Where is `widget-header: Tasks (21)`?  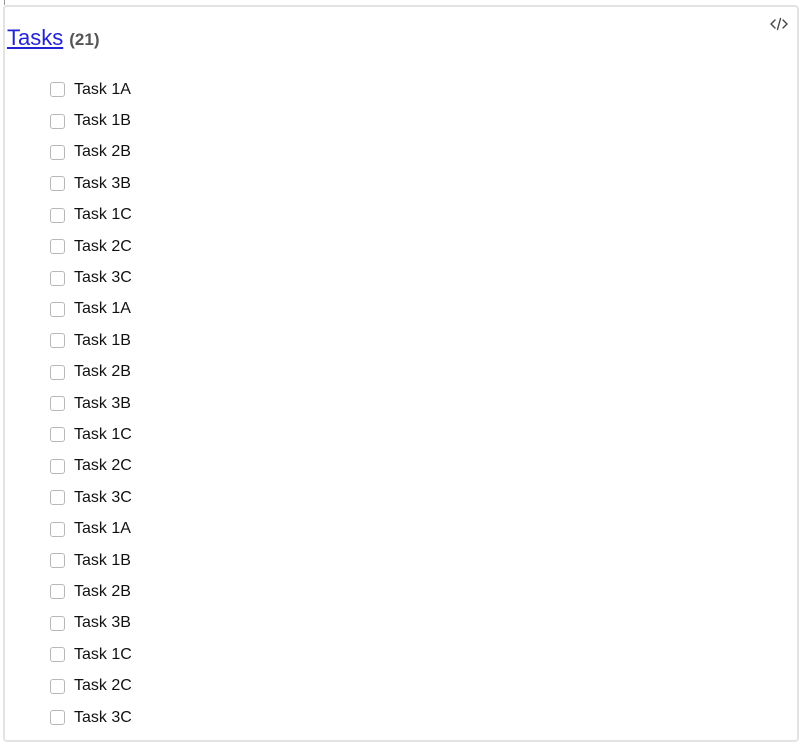 widget-header: Tasks (21) is located at coordinates (53, 38).